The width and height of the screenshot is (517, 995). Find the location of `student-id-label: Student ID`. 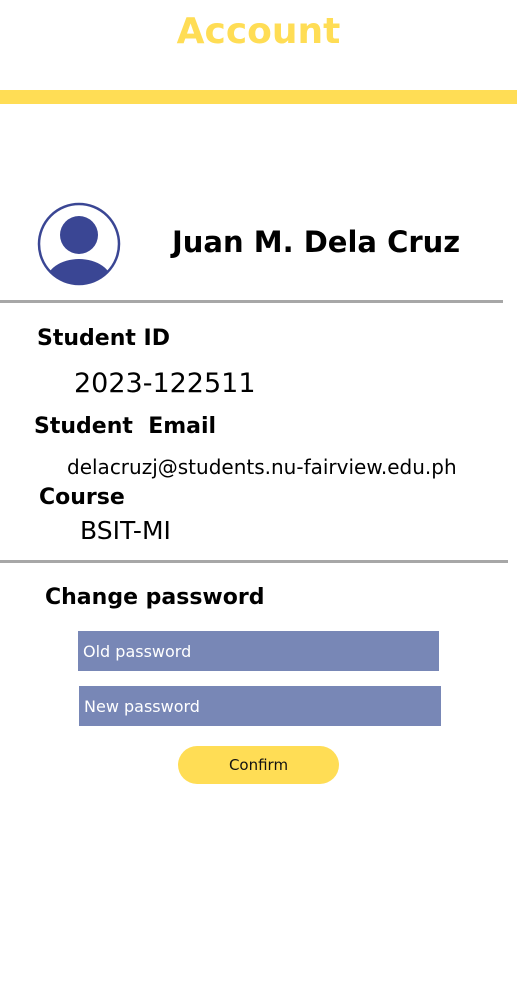

student-id-label: Student ID is located at coordinates (103, 338).